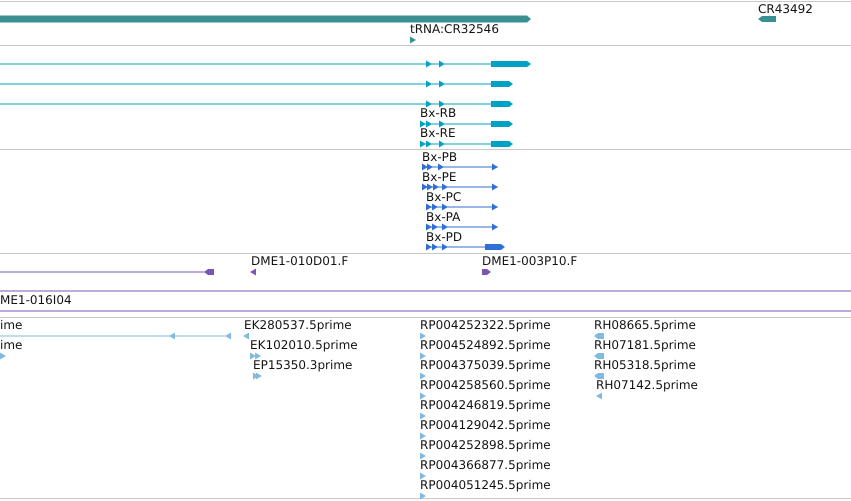 The width and height of the screenshot is (851, 501). What do you see at coordinates (485, 485) in the screenshot?
I see `feature-label: RP004051245.5prime` at bounding box center [485, 485].